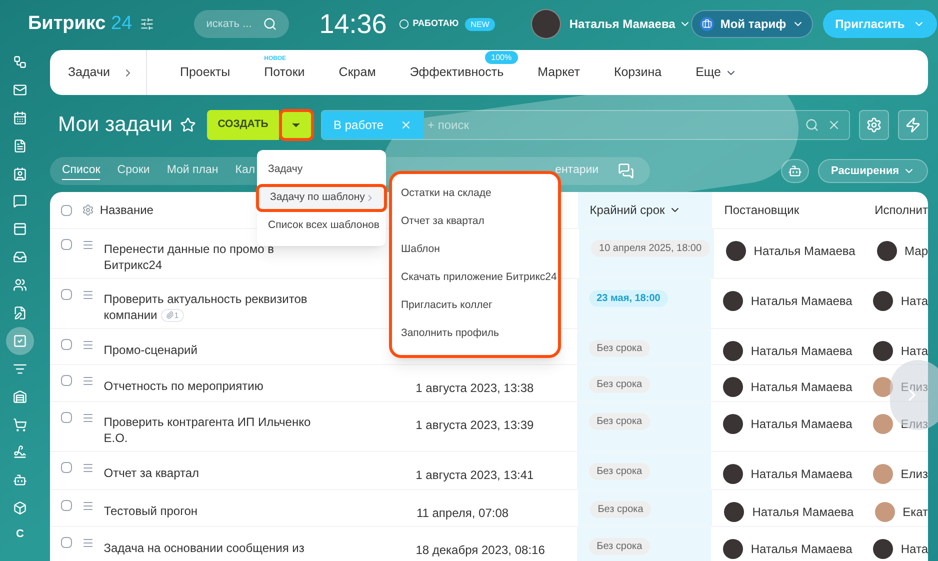 The height and width of the screenshot is (561, 938). I want to click on mail-icon, so click(20, 89).